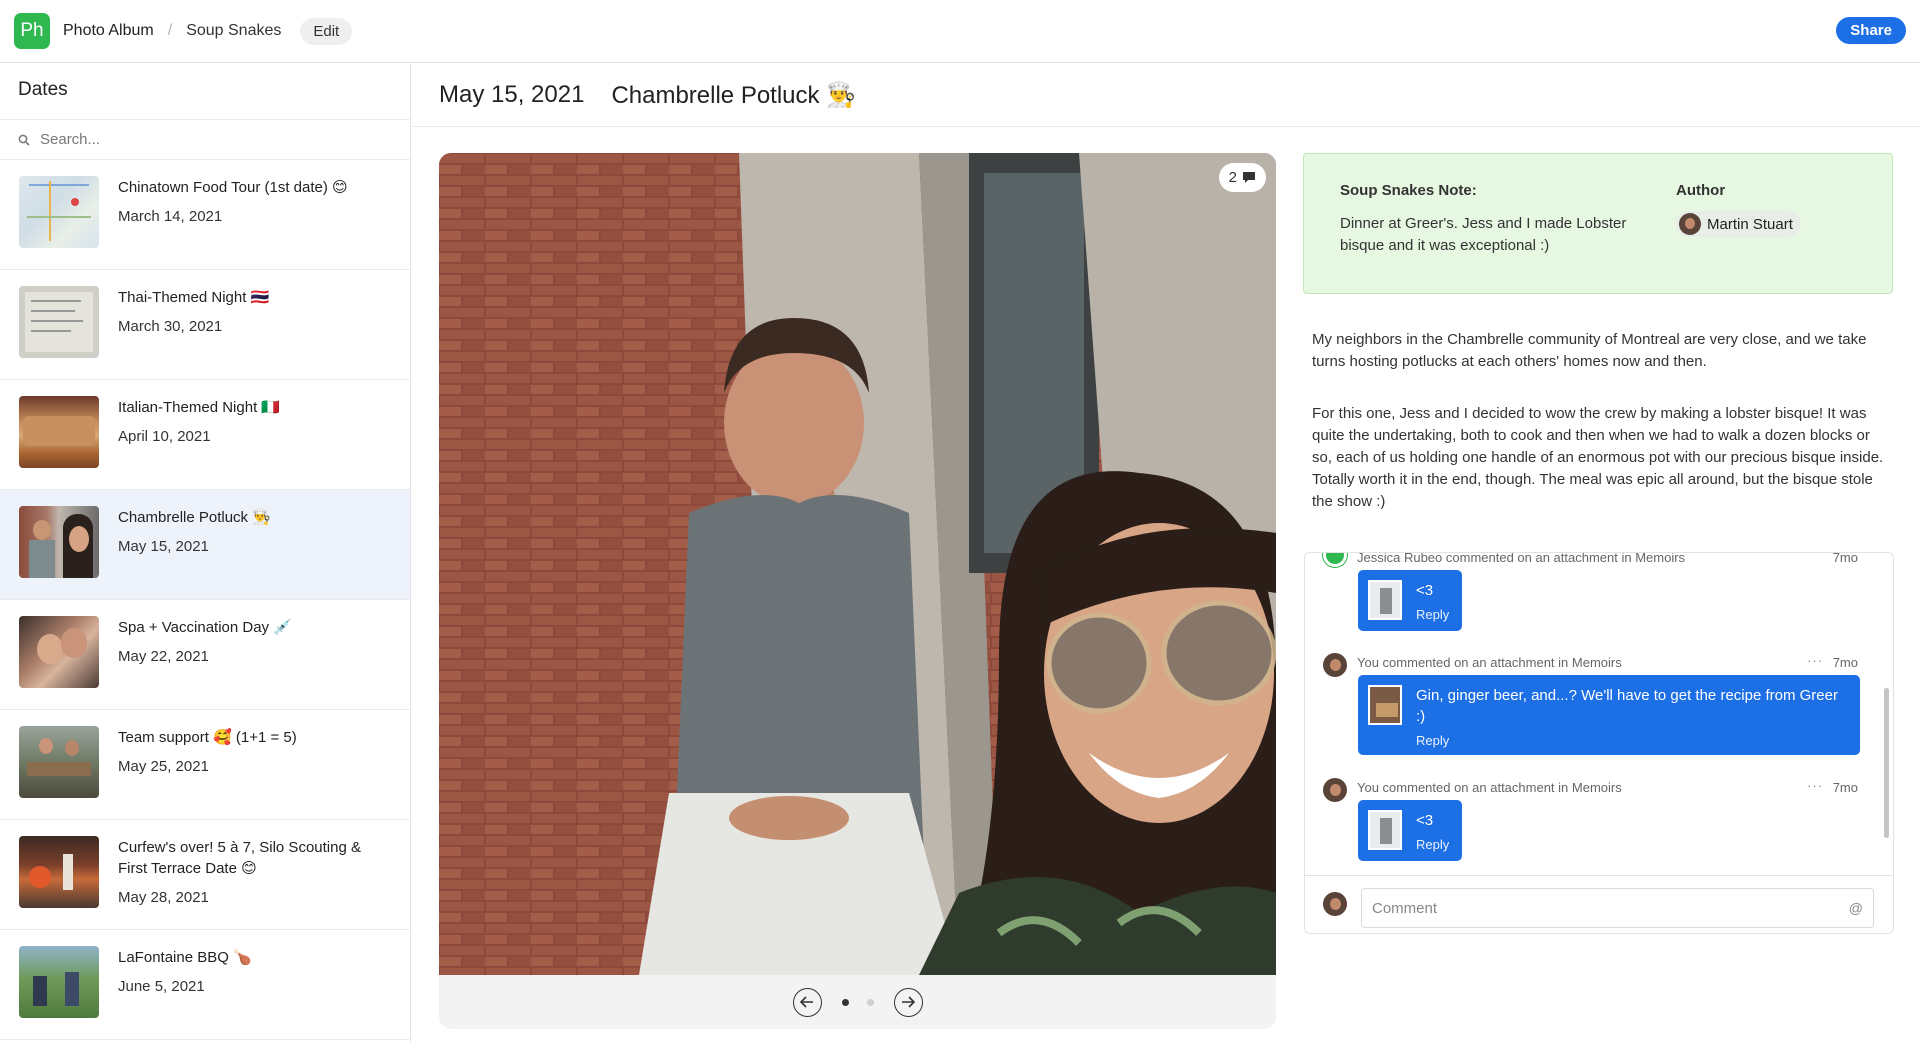 This screenshot has height=1042, width=1920. I want to click on entry-date: March 14, 2021, so click(170, 216).